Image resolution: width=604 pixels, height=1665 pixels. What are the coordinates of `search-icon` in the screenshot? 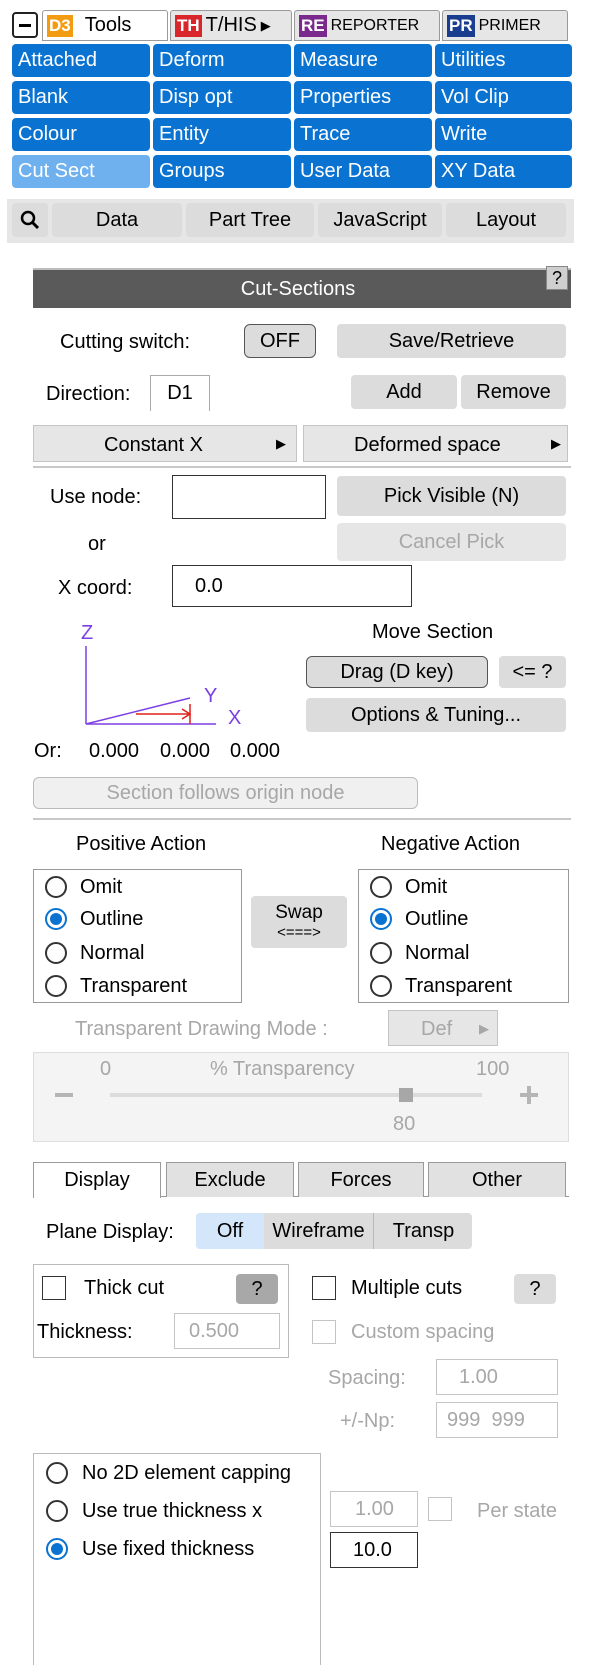 It's located at (30, 220).